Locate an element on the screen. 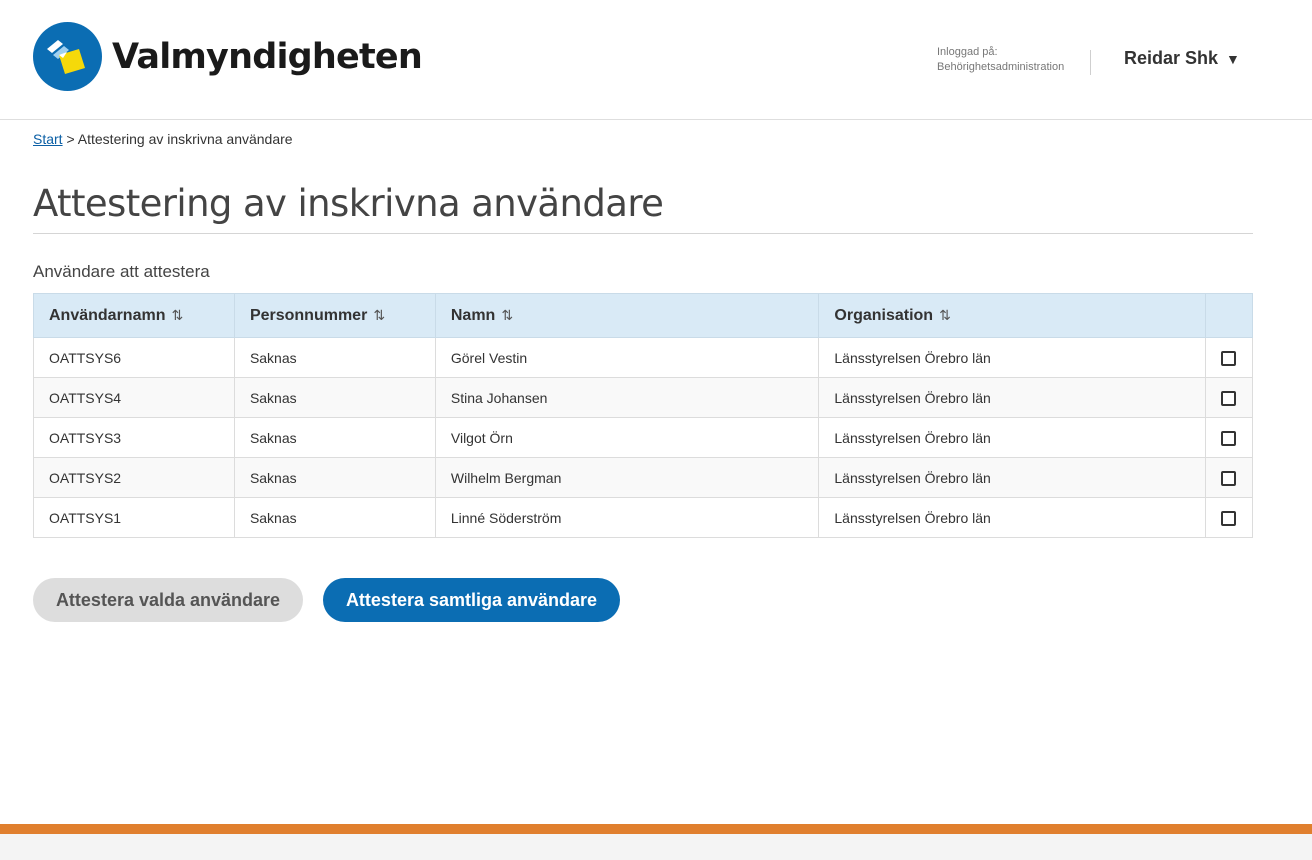 The height and width of the screenshot is (860, 1312). login-info: Inloggad på: Behörighetsadministration is located at coordinates (1000, 60).